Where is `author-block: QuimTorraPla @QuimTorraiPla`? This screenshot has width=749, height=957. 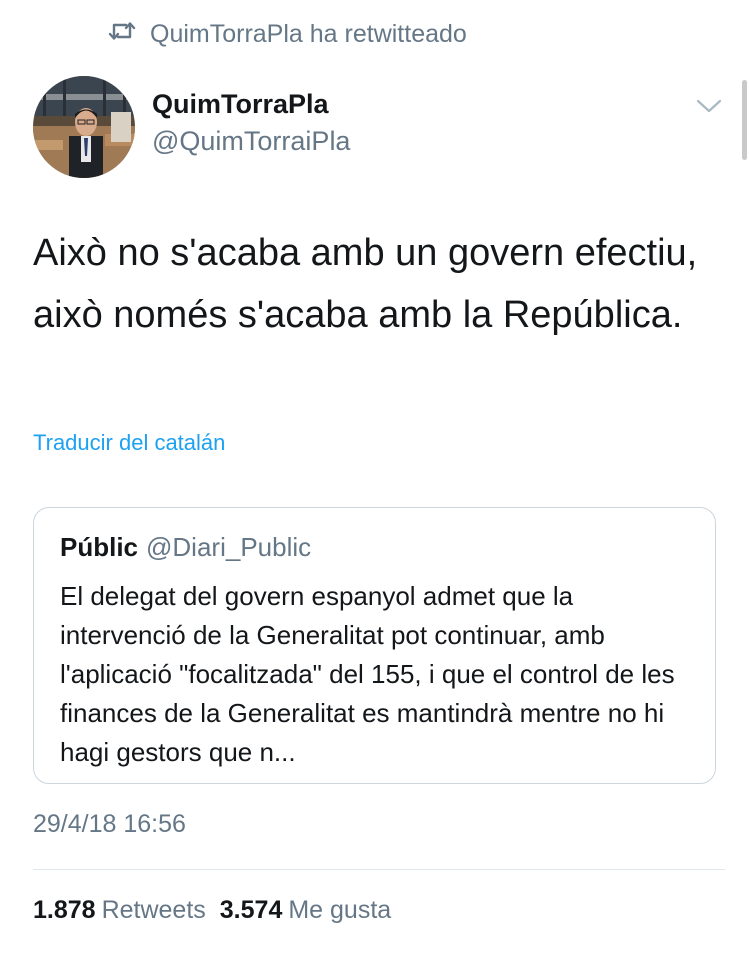 author-block: QuimTorraPla @QuimTorraiPla is located at coordinates (251, 123).